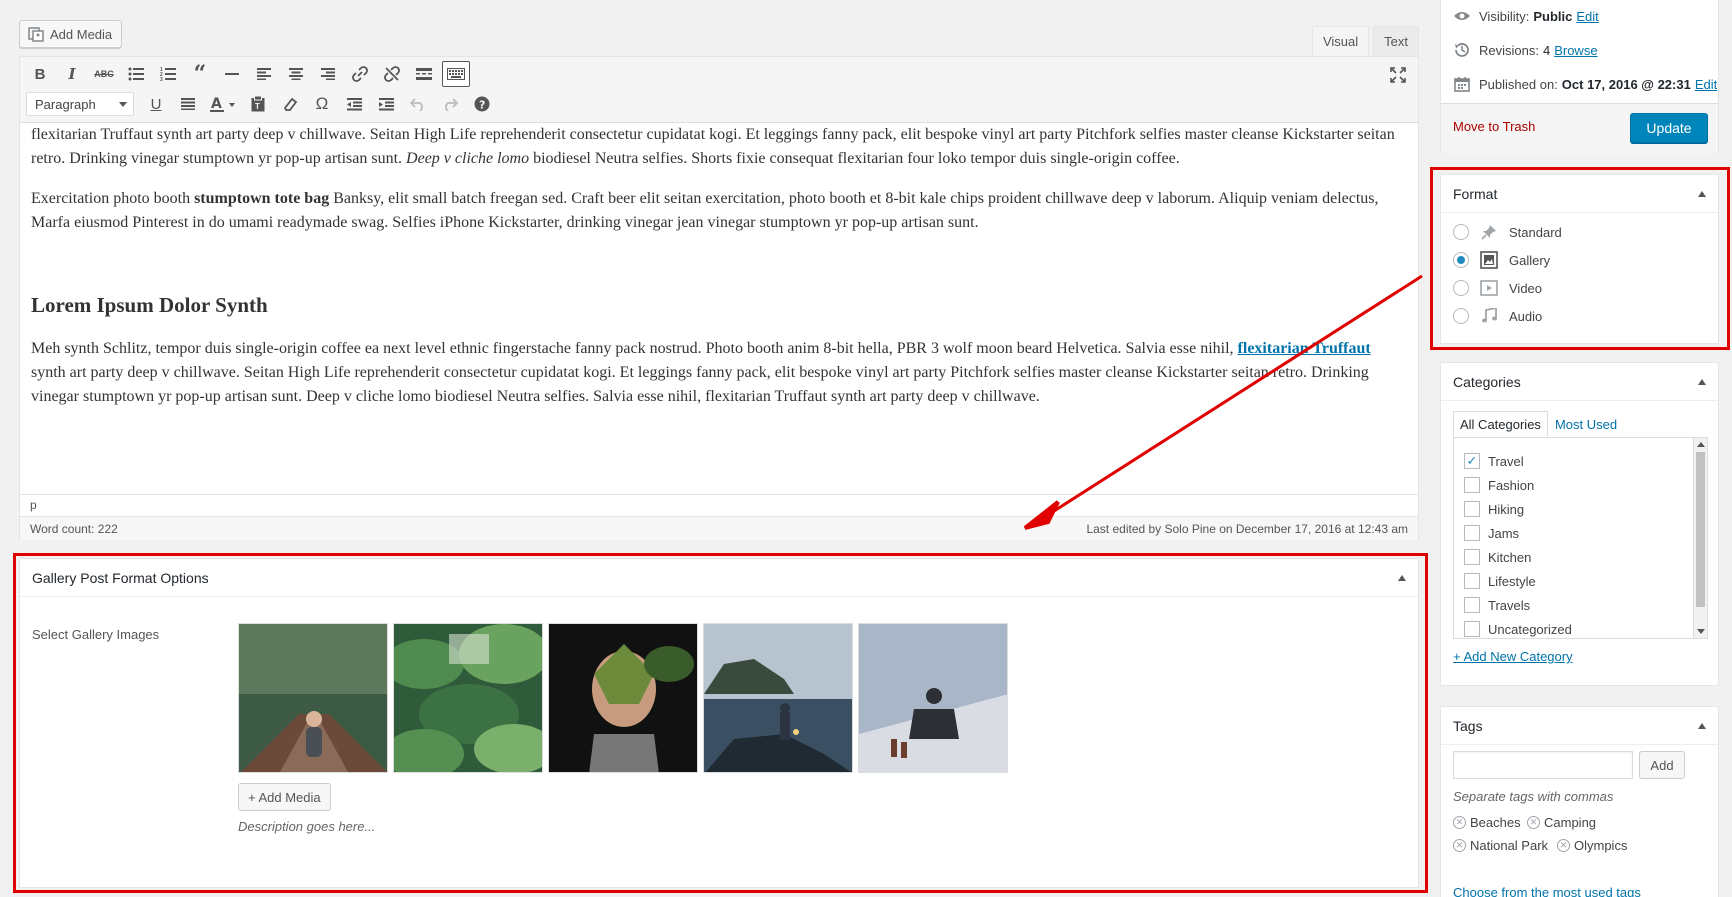  What do you see at coordinates (1518, 629) in the screenshot?
I see `category-item: Uncategorized` at bounding box center [1518, 629].